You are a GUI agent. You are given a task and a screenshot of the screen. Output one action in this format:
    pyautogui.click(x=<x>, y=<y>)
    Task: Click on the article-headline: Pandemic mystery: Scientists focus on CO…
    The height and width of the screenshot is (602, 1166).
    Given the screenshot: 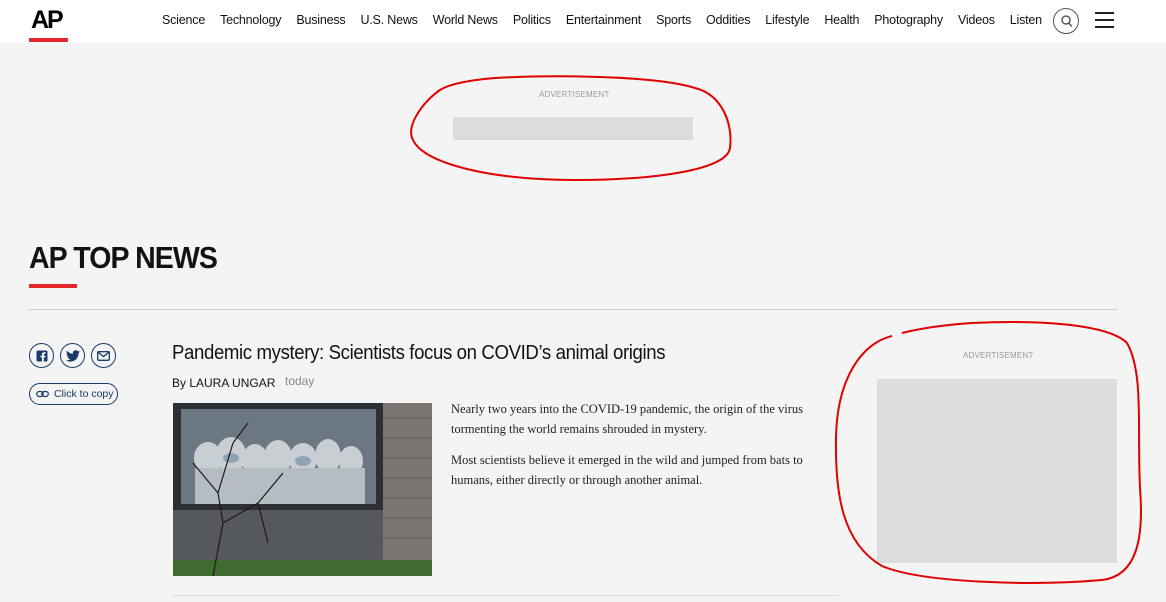 What is the action you would take?
    pyautogui.click(x=419, y=353)
    